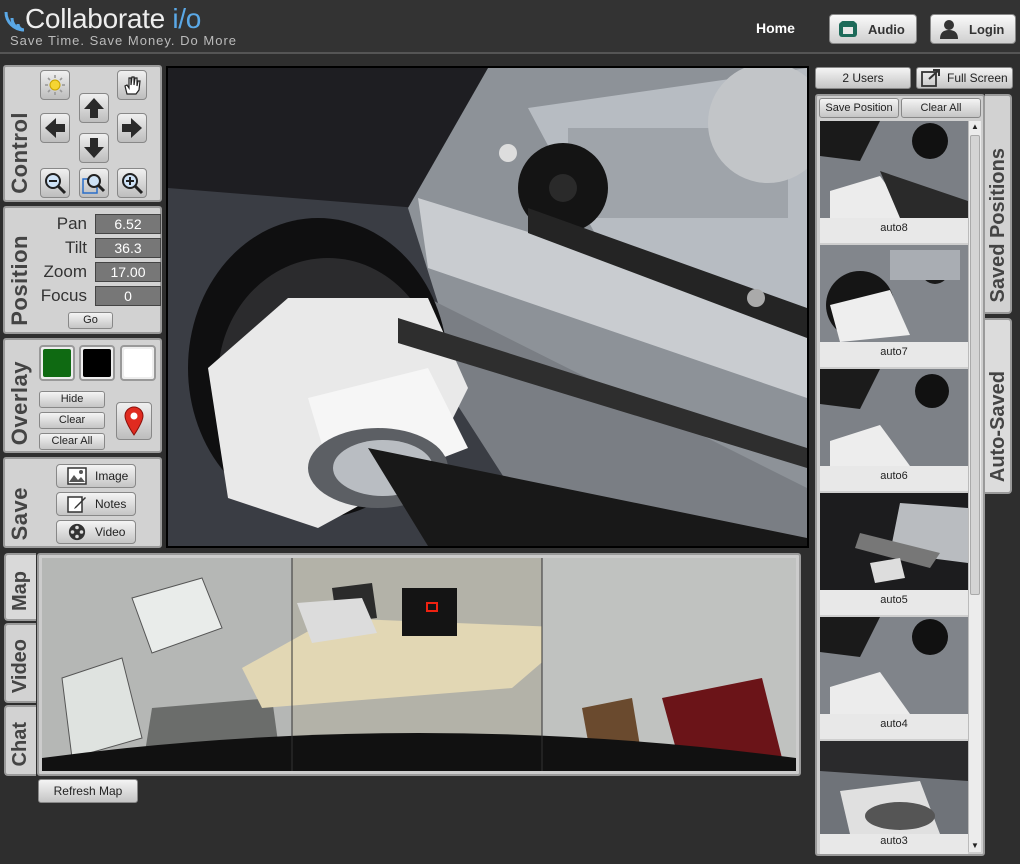 Image resolution: width=1020 pixels, height=864 pixels. I want to click on control-title: Control, so click(19, 153).